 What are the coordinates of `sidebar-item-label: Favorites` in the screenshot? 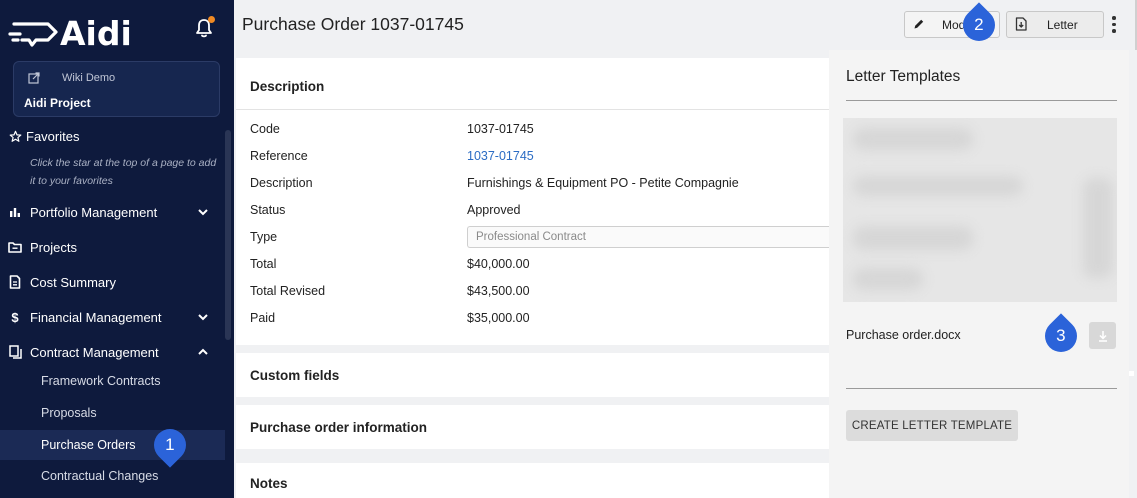 It's located at (53, 136).